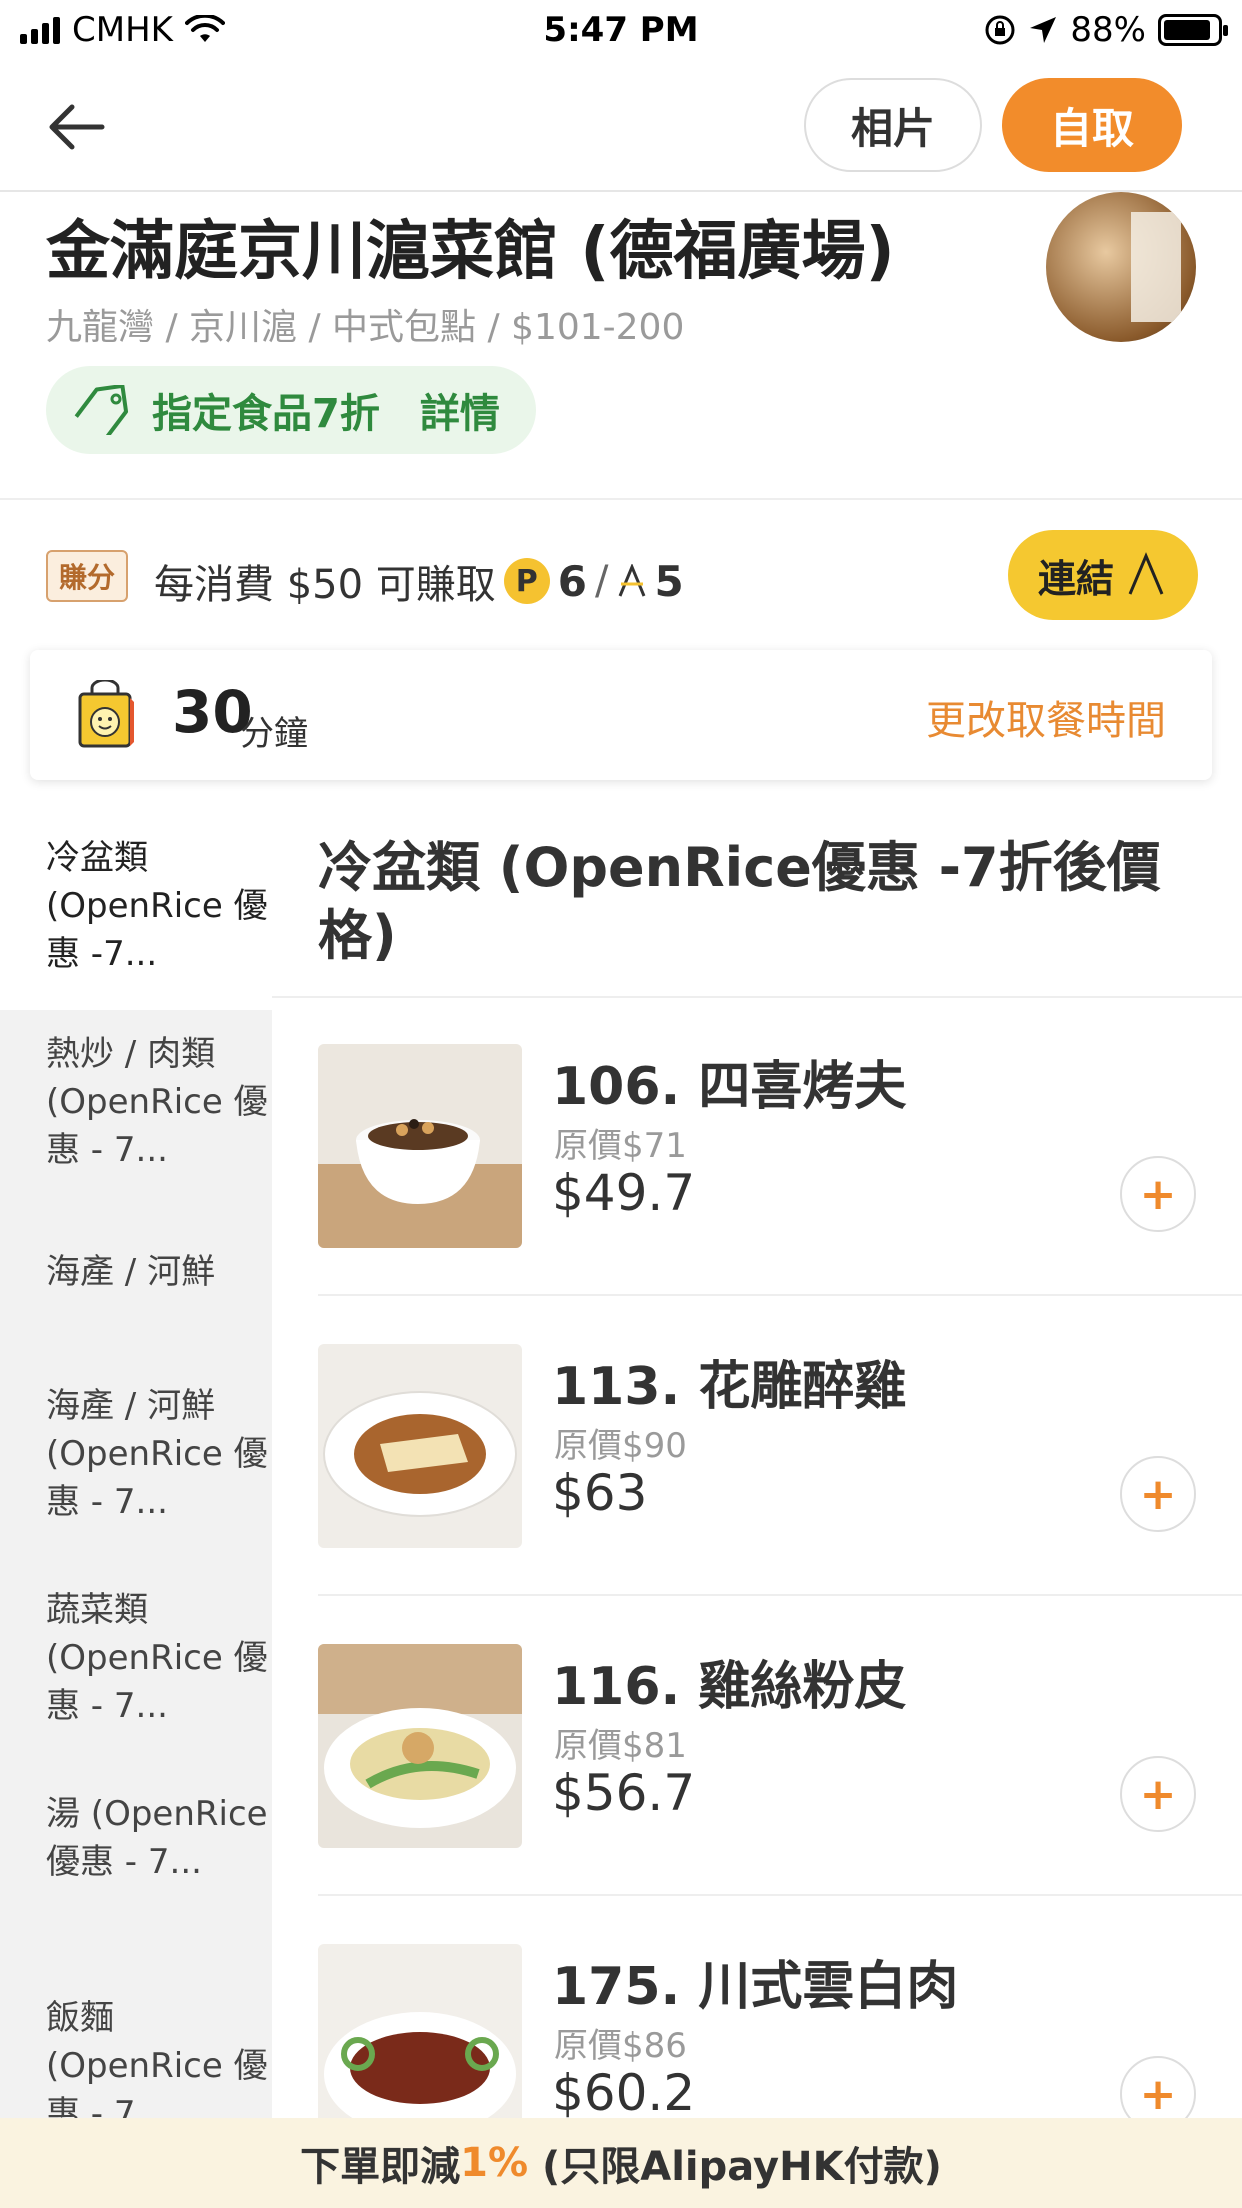  I want to click on location-arrow-icon, so click(1043, 30).